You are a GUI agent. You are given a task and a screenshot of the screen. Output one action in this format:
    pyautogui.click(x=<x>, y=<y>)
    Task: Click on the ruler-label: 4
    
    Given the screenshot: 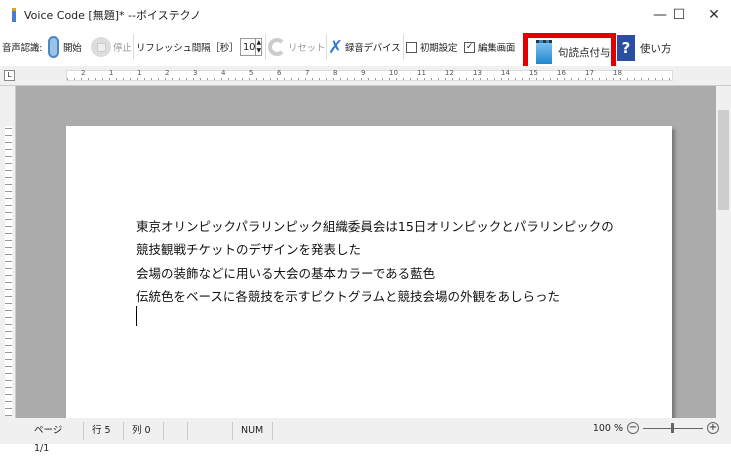 What is the action you would take?
    pyautogui.click(x=223, y=73)
    